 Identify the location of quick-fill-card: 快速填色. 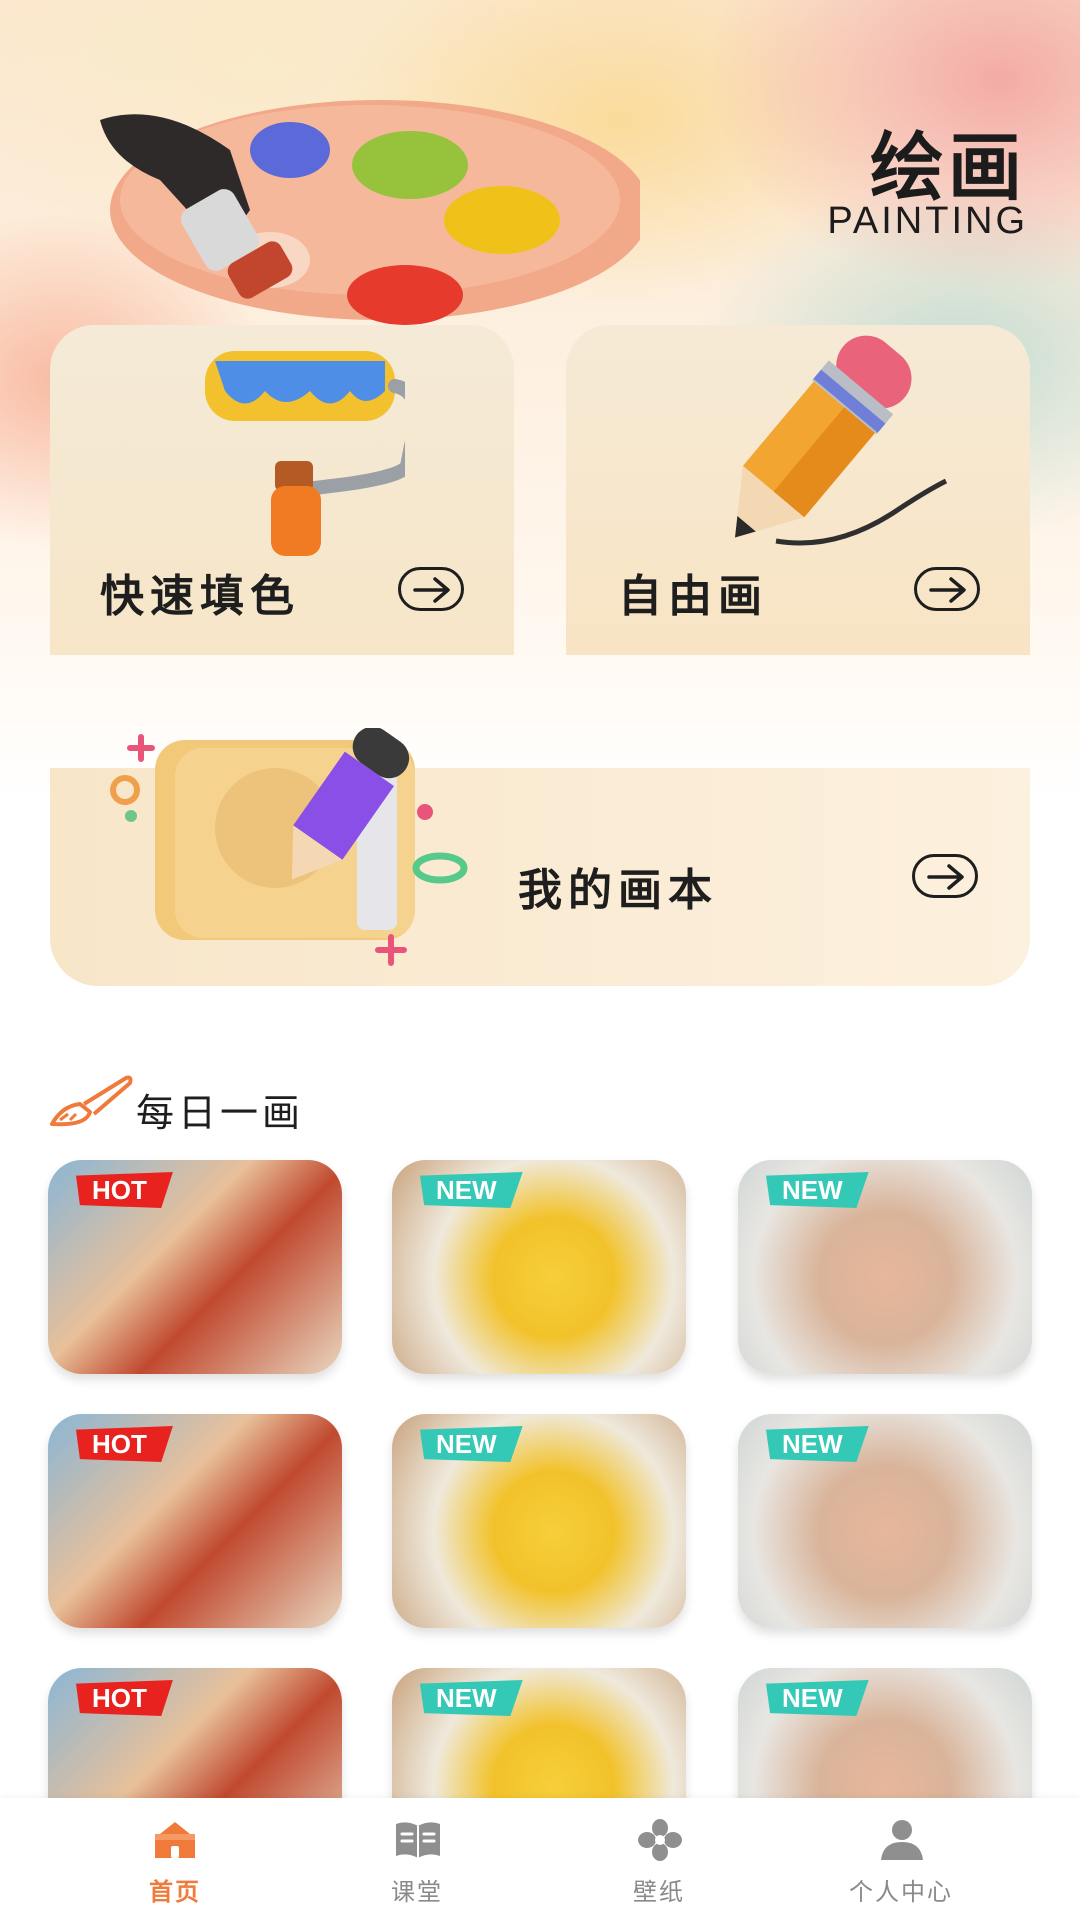
(282, 490).